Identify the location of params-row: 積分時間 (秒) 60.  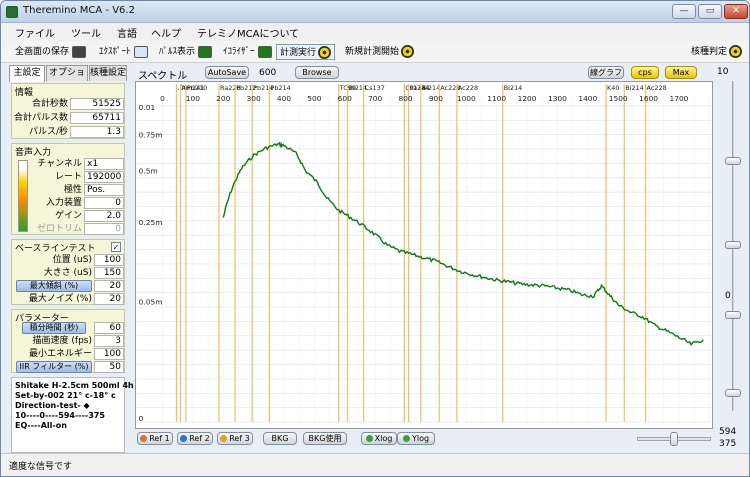
(69, 328).